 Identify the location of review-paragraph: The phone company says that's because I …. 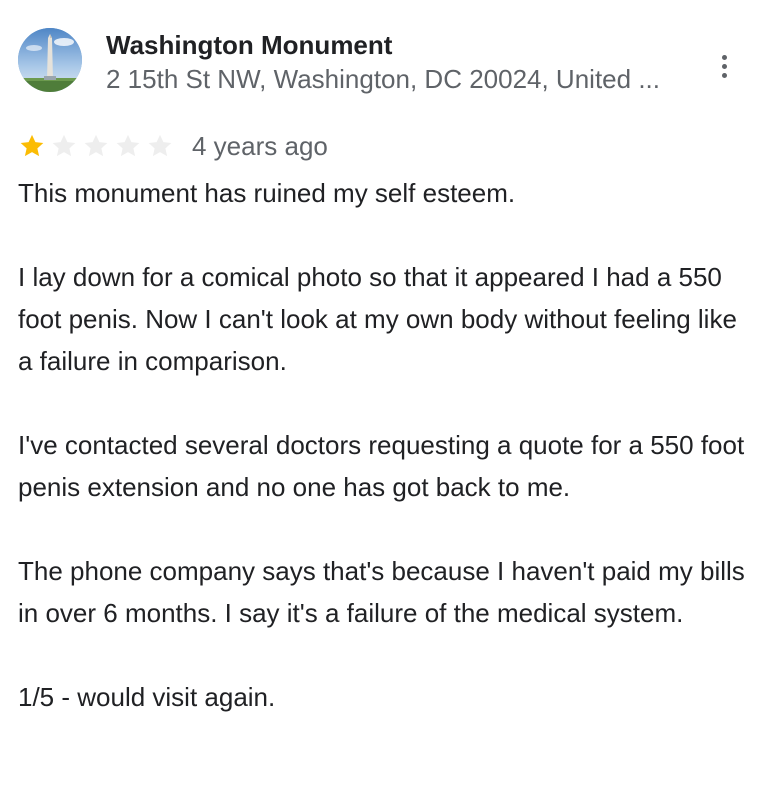
(381, 592).